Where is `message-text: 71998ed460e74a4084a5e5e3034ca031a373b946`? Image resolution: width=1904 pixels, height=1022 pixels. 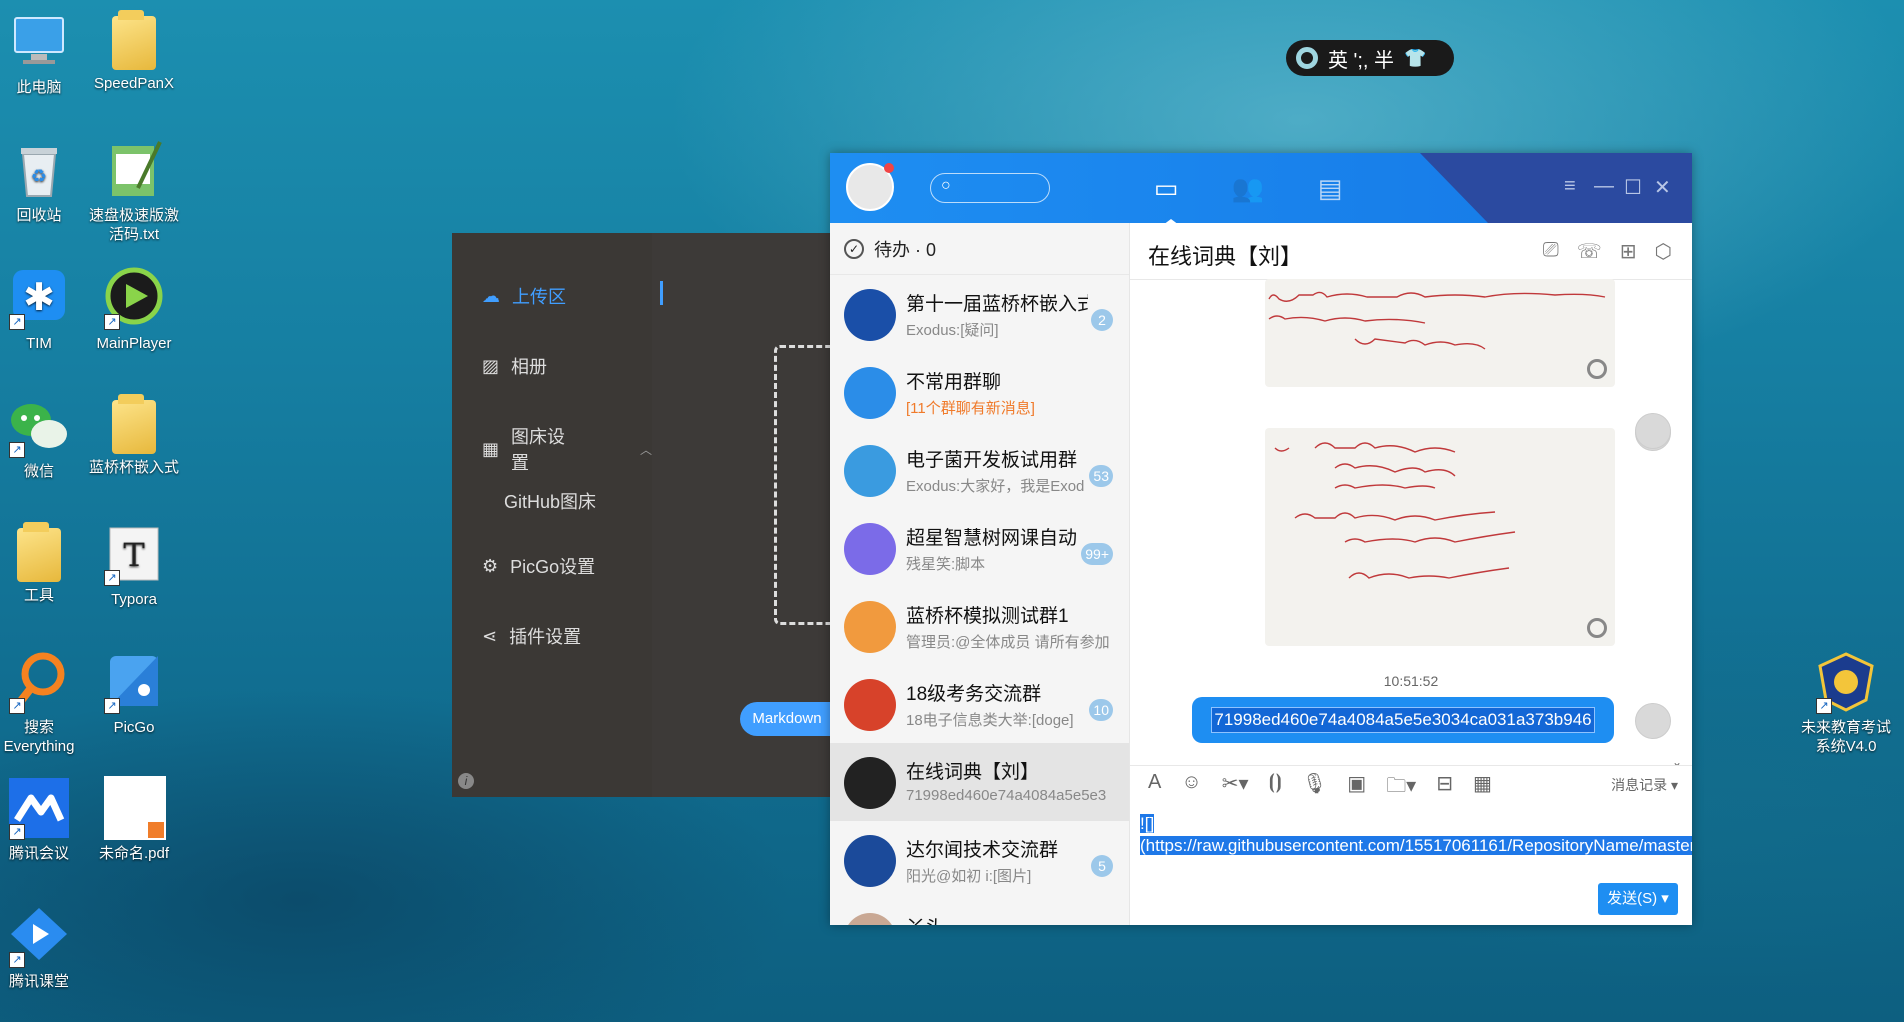 message-text: 71998ed460e74a4084a5e5e3034ca031a373b946 is located at coordinates (1403, 720).